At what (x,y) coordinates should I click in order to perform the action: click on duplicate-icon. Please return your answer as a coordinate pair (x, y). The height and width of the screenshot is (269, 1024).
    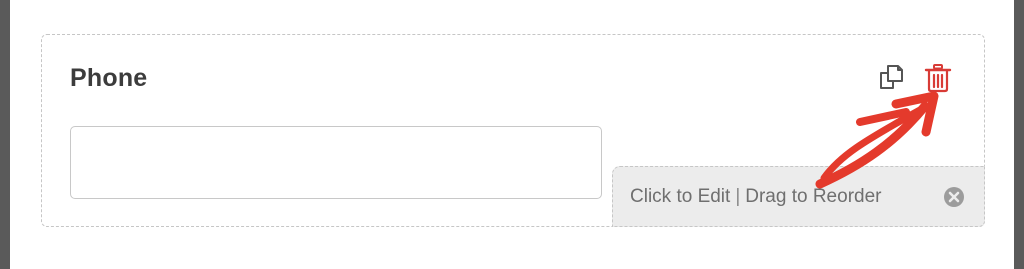
    Looking at the image, I should click on (892, 78).